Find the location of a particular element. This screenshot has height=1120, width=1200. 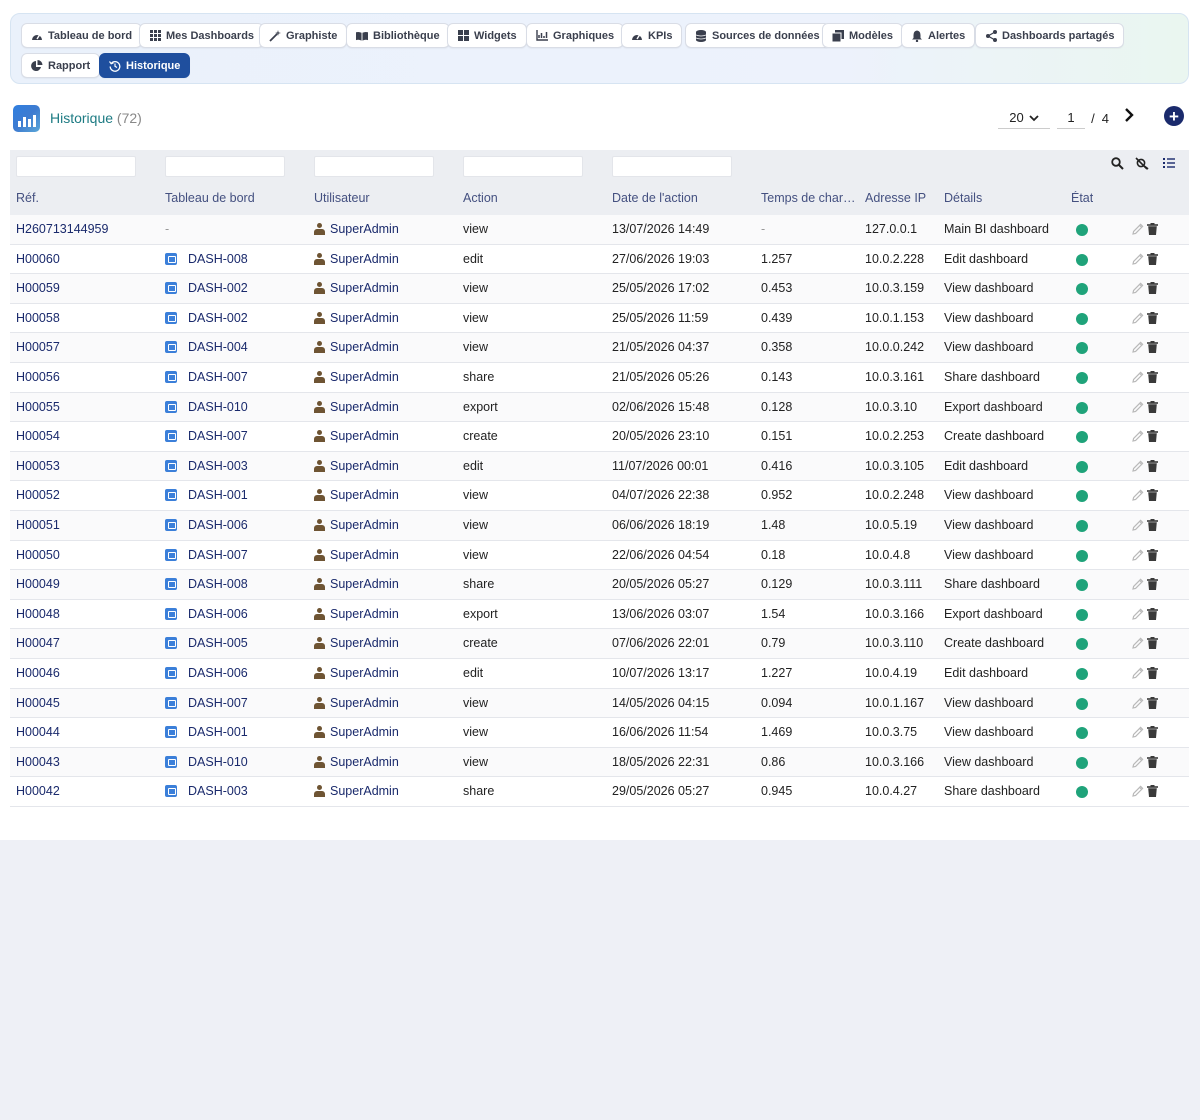

nav-widgets-button: Widgets is located at coordinates (487, 35).